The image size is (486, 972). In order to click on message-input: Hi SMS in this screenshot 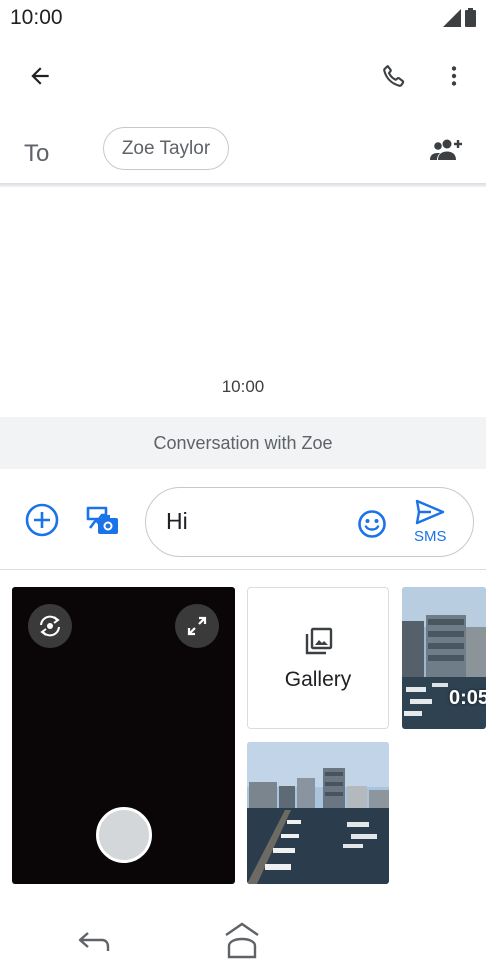, I will do `click(309, 522)`.